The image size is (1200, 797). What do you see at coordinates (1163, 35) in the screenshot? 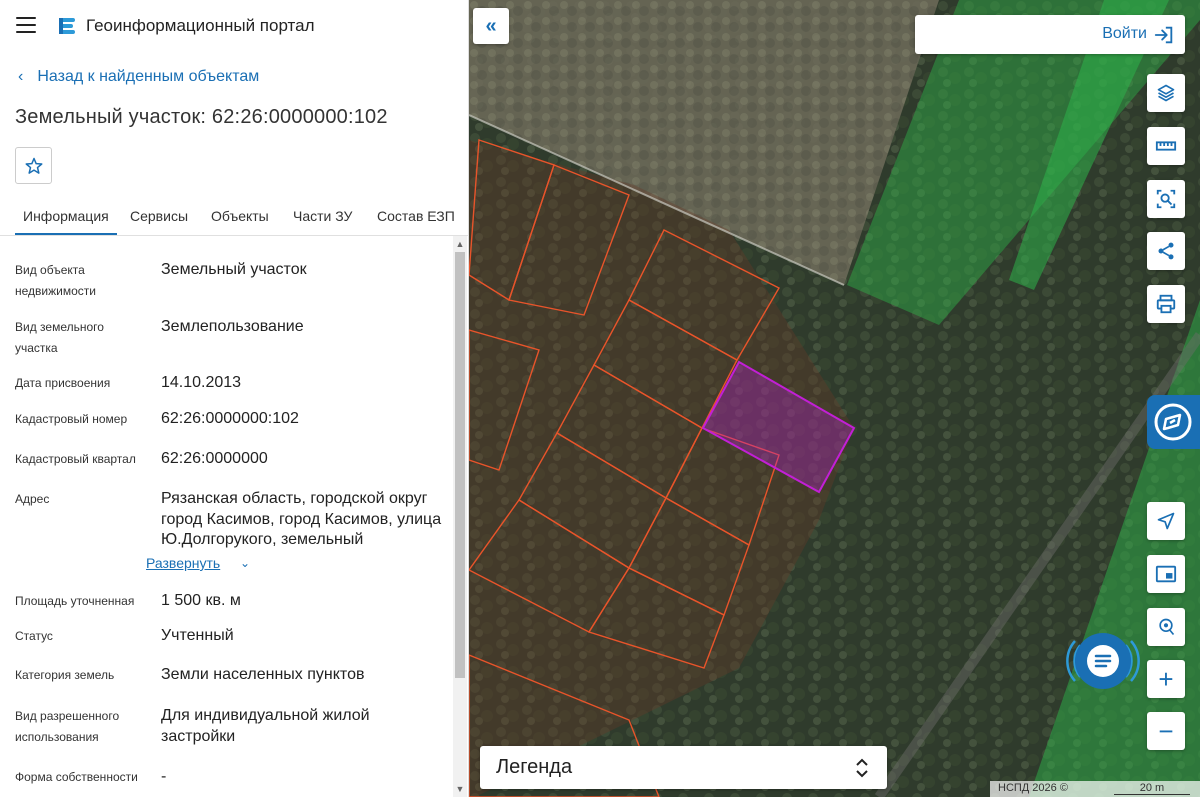
I see `login-icon` at bounding box center [1163, 35].